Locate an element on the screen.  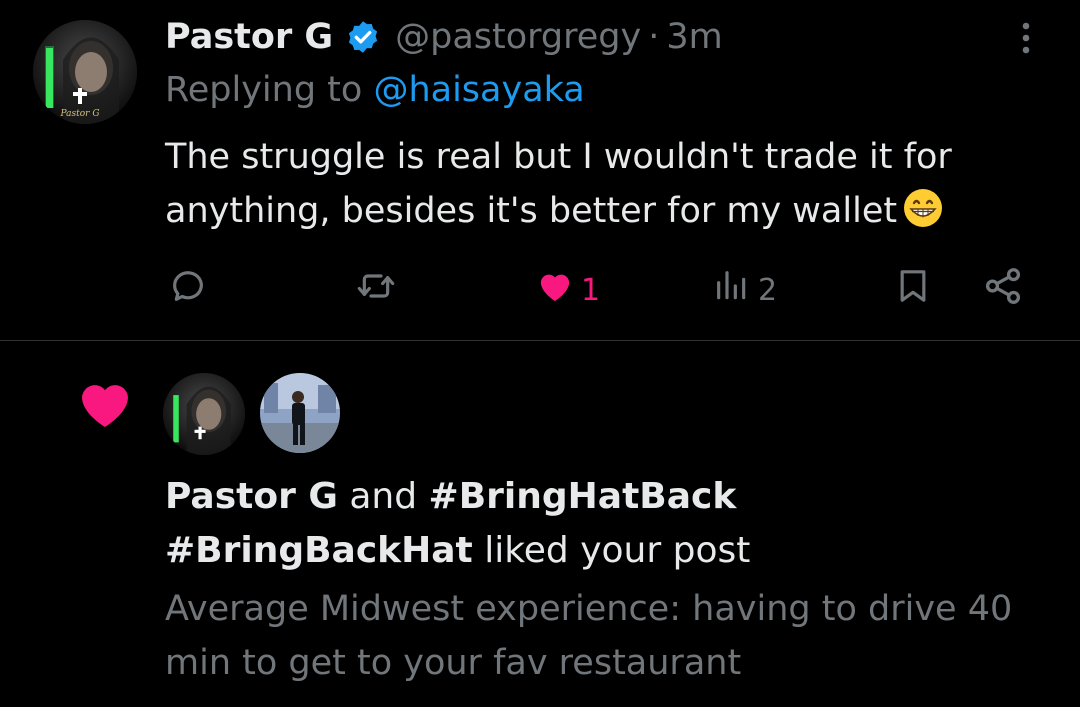
conjunction: and is located at coordinates (383, 496).